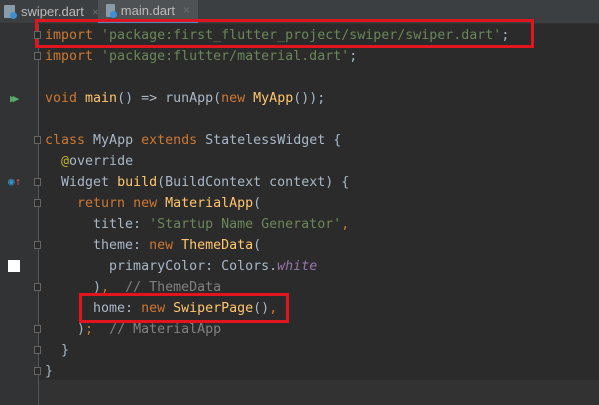 The image size is (599, 405). Describe the element at coordinates (165, 329) in the screenshot. I see `code-token: // MaterialApp` at that location.